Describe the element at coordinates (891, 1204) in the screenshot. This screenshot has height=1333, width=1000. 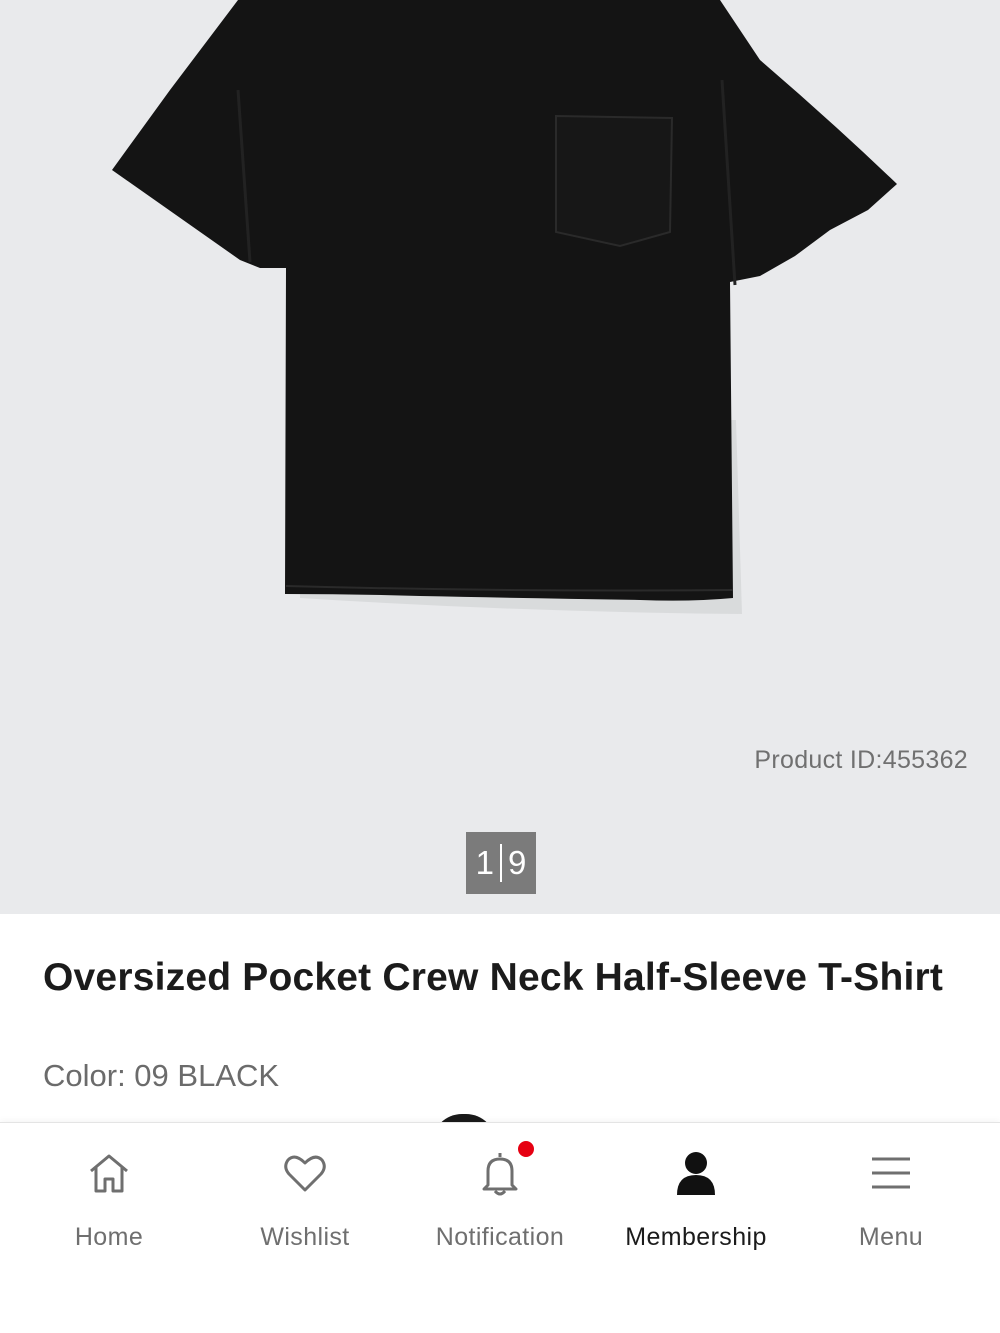
I see `nav-menu: Menu` at that location.